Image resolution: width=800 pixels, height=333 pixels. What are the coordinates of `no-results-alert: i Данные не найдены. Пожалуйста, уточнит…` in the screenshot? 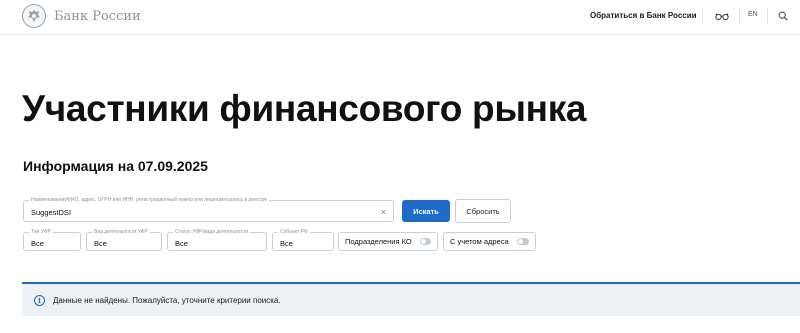 It's located at (411, 299).